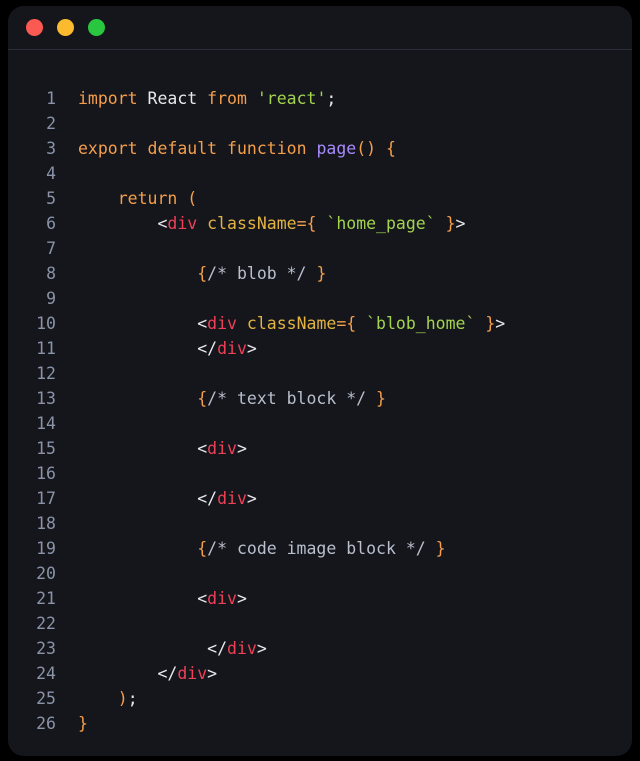 This screenshot has width=640, height=761. I want to click on line-content: return (, so click(344, 198).